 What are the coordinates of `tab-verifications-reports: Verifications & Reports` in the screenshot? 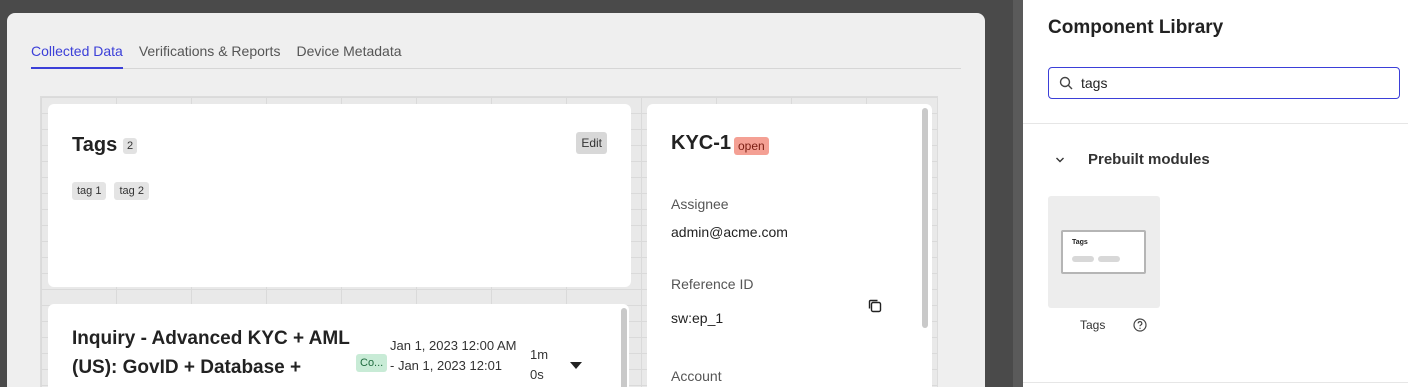 It's located at (210, 56).